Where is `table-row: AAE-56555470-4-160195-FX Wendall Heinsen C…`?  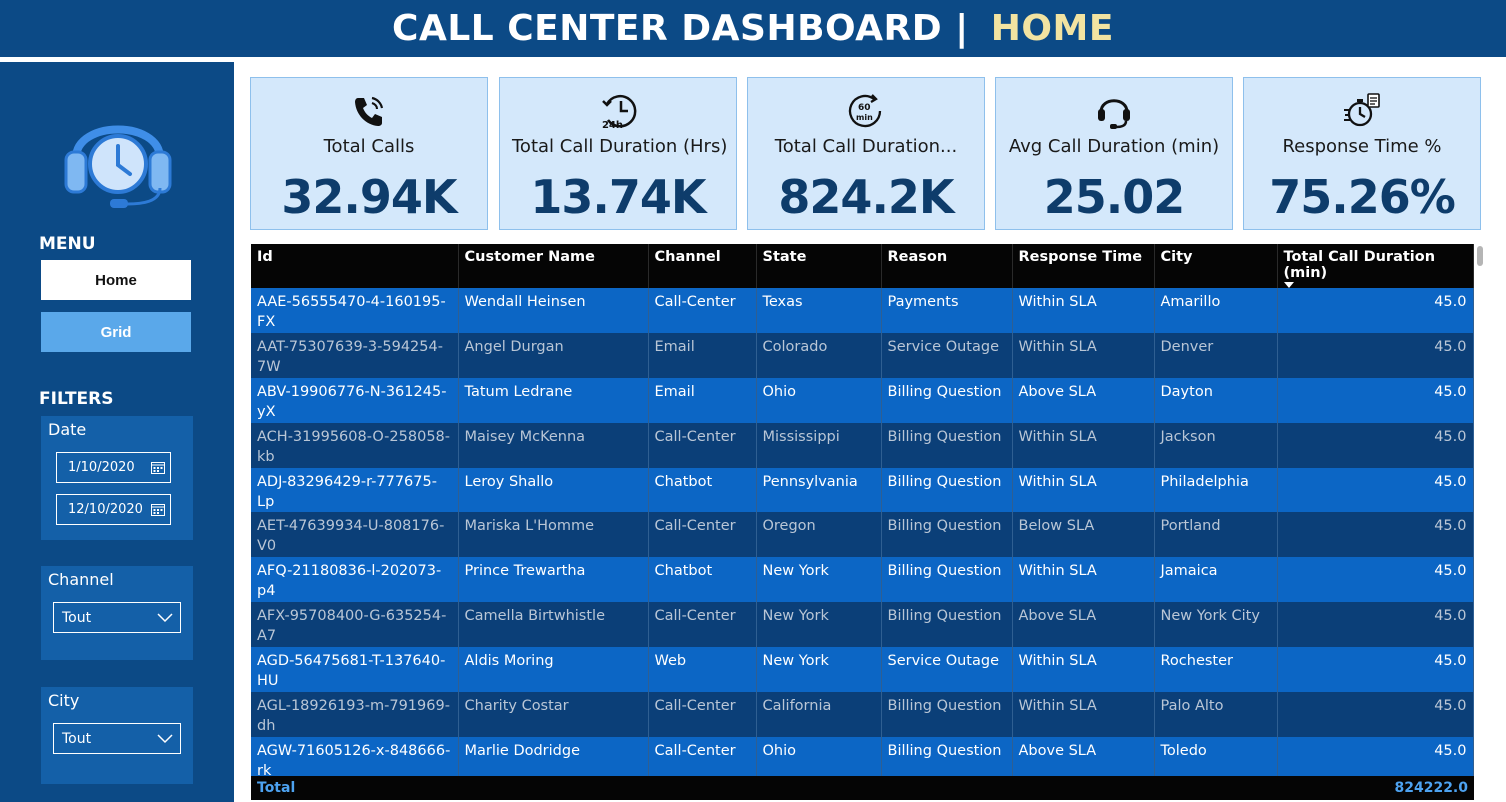 table-row: AAE-56555470-4-160195-FX Wendall Heinsen C… is located at coordinates (862, 310).